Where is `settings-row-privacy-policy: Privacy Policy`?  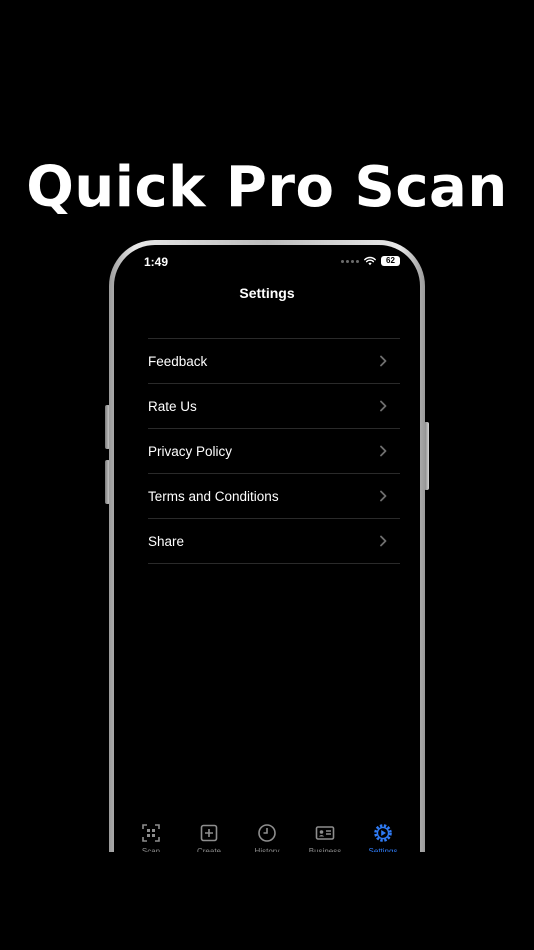 settings-row-privacy-policy: Privacy Policy is located at coordinates (274, 451).